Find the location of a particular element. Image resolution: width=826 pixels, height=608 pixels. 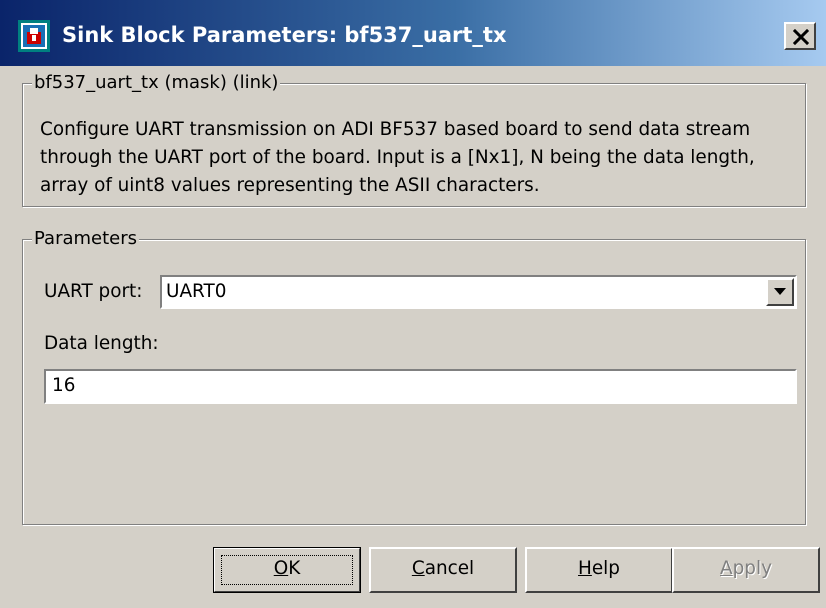

data-length-label: Data length: is located at coordinates (101, 343).